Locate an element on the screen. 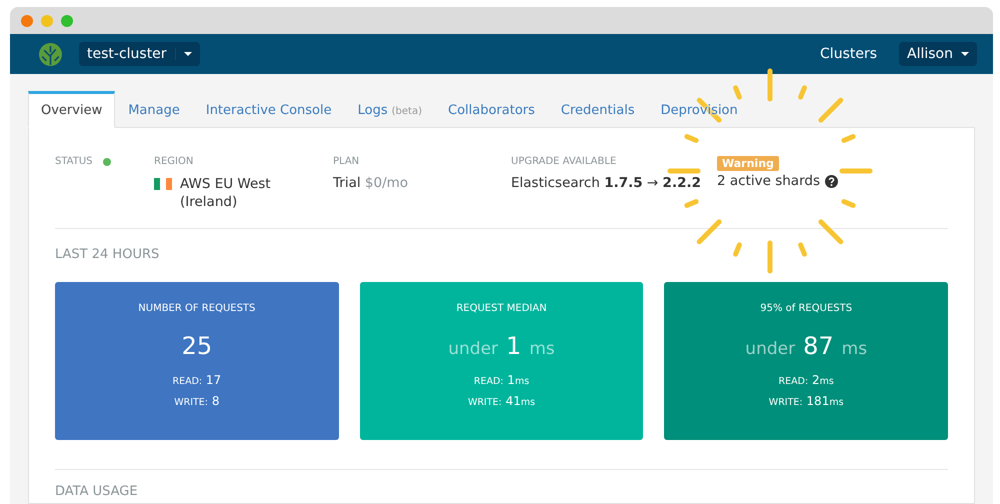  card-title: REQUEST MEDIAN is located at coordinates (501, 308).